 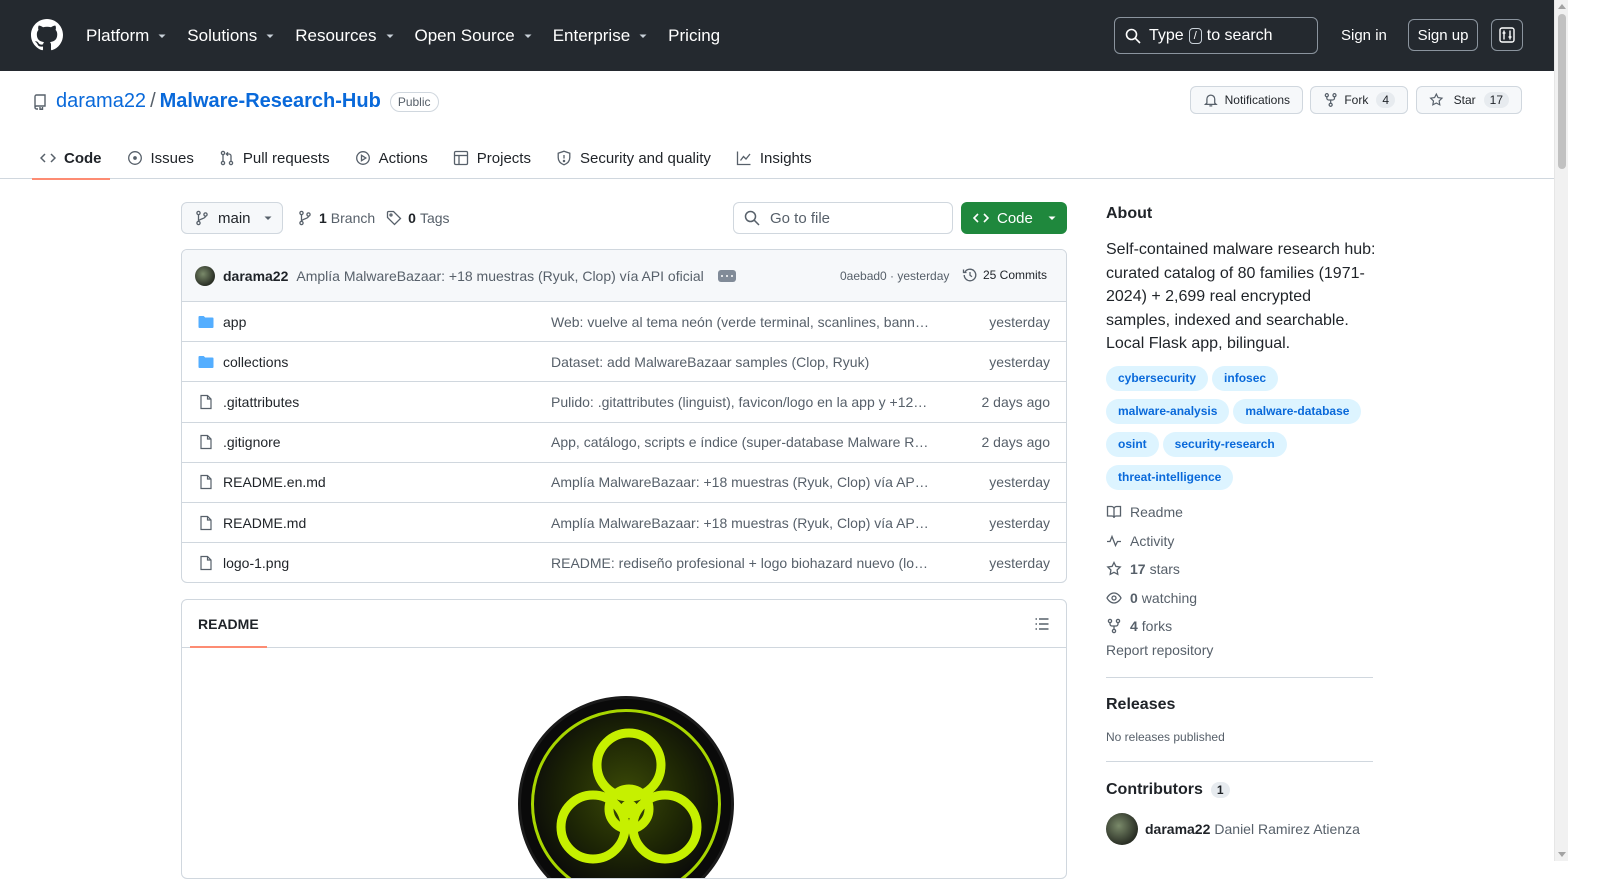 I want to click on tab-security-and-quality: Security and quality, so click(x=633, y=158).